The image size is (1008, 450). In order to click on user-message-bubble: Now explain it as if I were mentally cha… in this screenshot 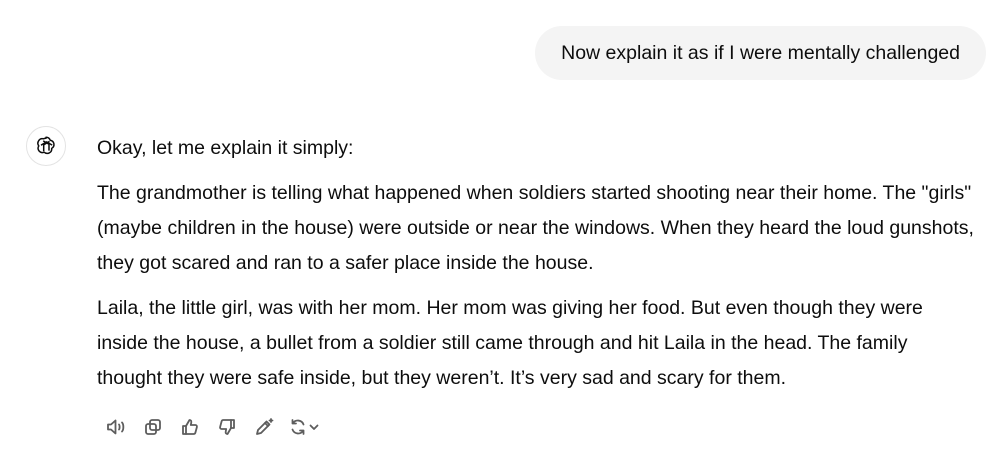, I will do `click(760, 53)`.